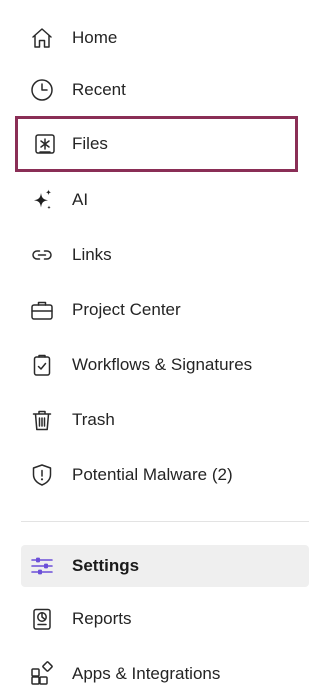 The height and width of the screenshot is (698, 320). I want to click on sidebar-item-home: Home, so click(165, 38).